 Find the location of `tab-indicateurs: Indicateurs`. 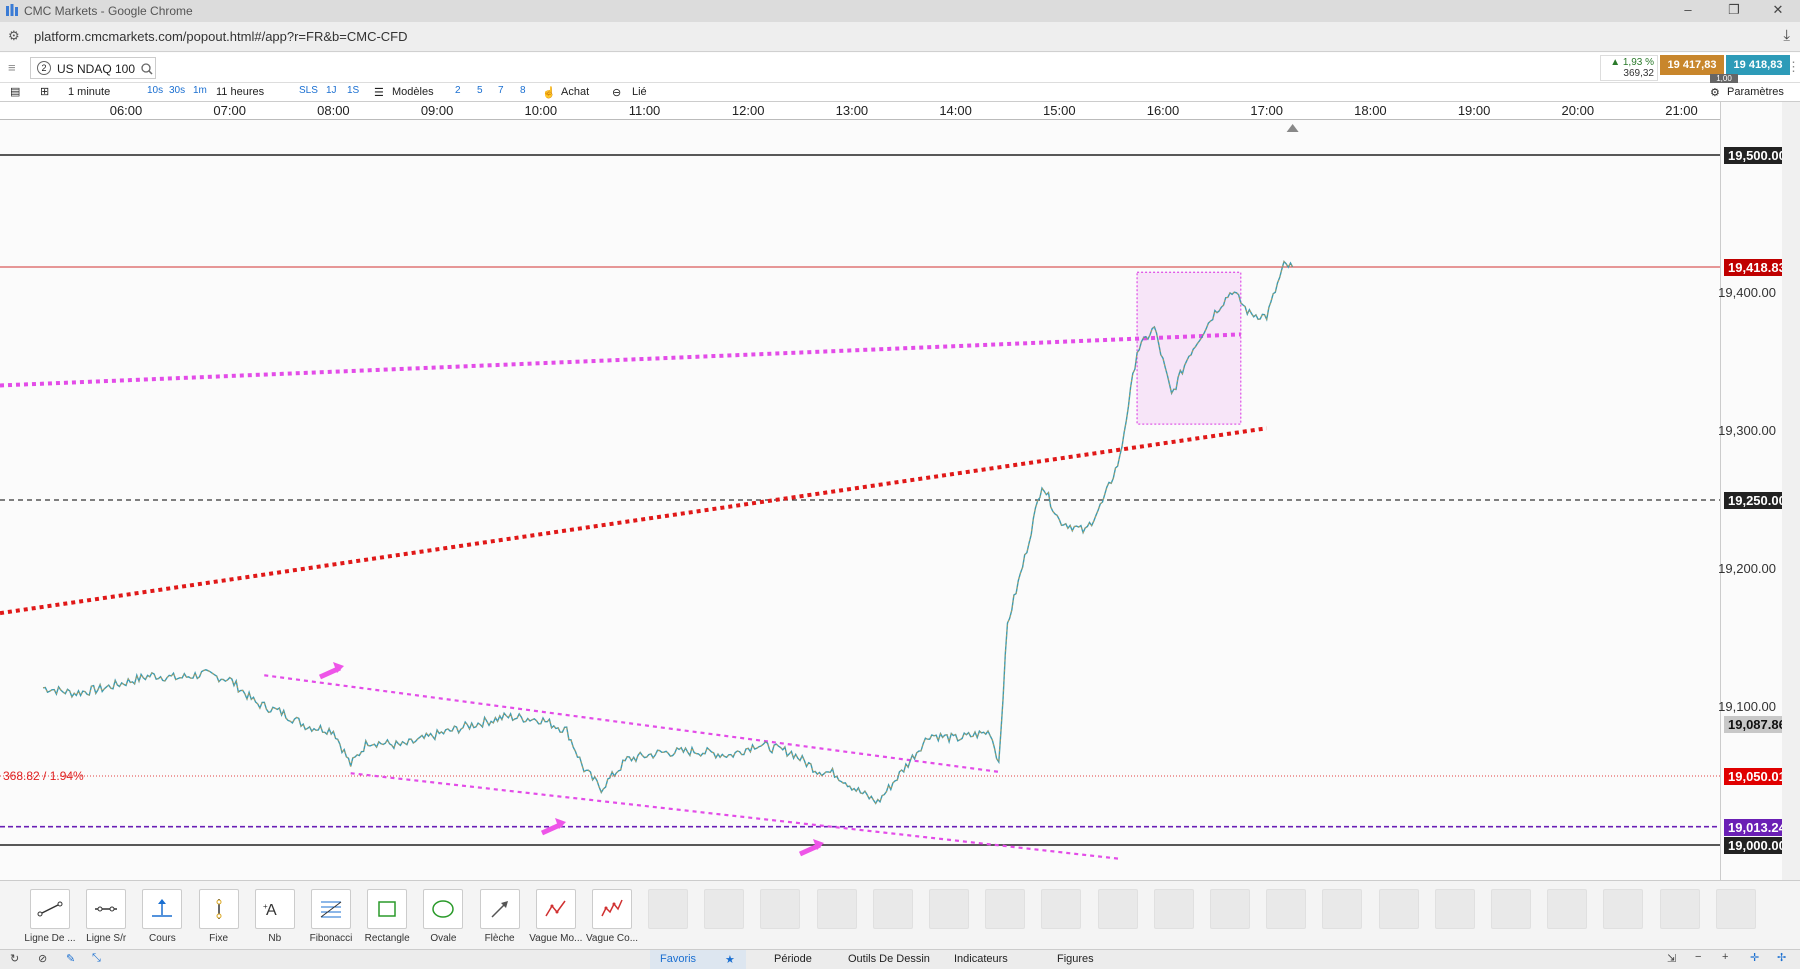

tab-indicateurs: Indicateurs is located at coordinates (981, 959).